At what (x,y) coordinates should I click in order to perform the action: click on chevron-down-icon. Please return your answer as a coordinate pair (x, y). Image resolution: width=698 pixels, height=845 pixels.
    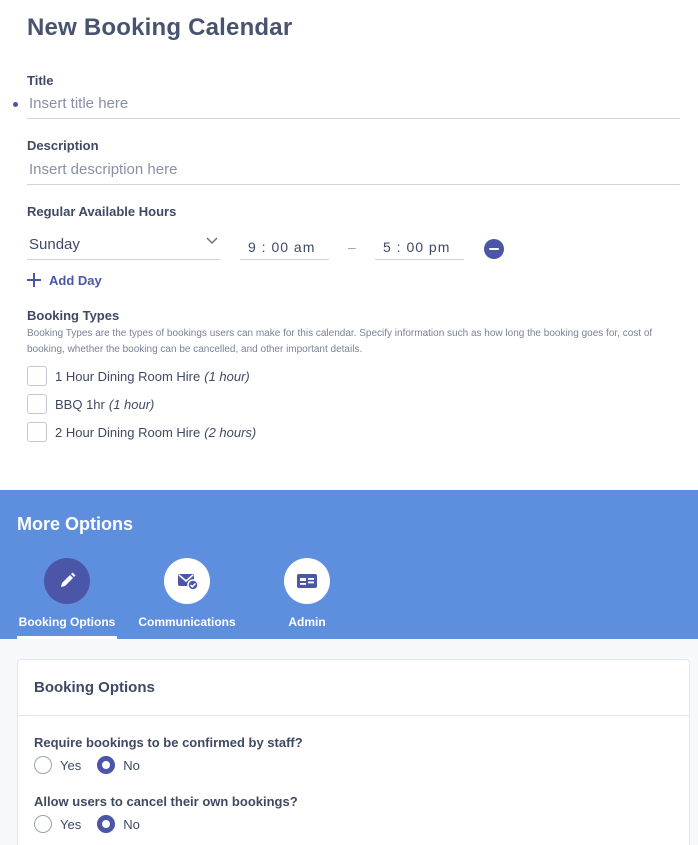
    Looking at the image, I should click on (212, 241).